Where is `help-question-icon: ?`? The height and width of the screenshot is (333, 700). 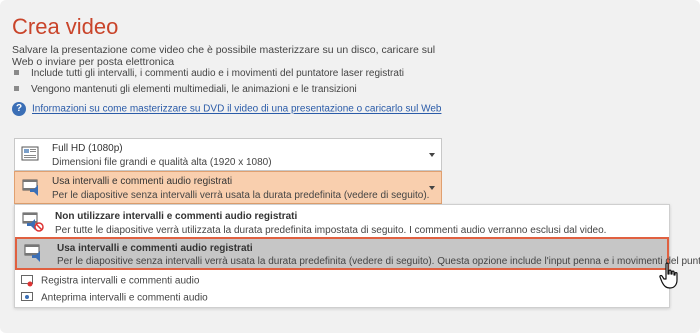 help-question-icon: ? is located at coordinates (19, 109).